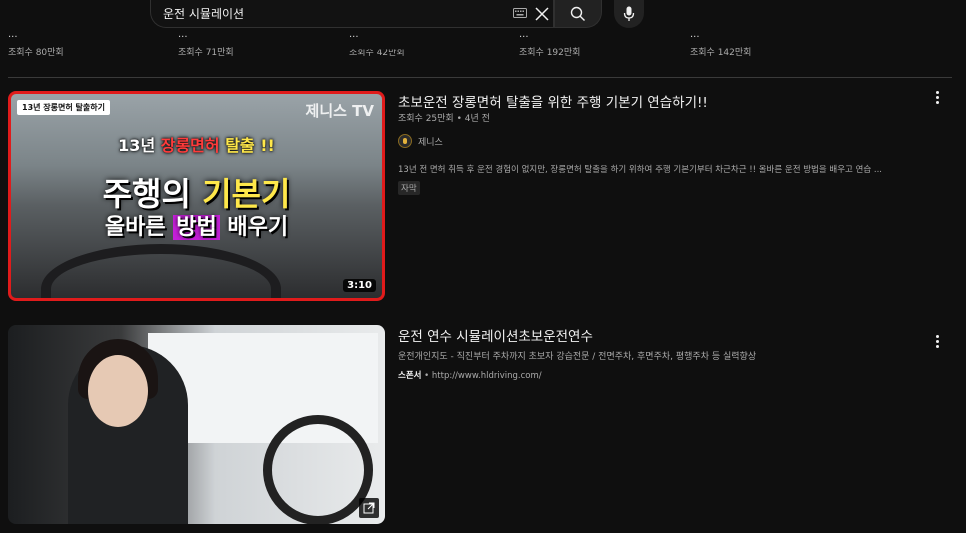 This screenshot has height=533, width=966. Describe the element at coordinates (36, 53) in the screenshot. I see `shelf-views: 조회수 80만회` at that location.